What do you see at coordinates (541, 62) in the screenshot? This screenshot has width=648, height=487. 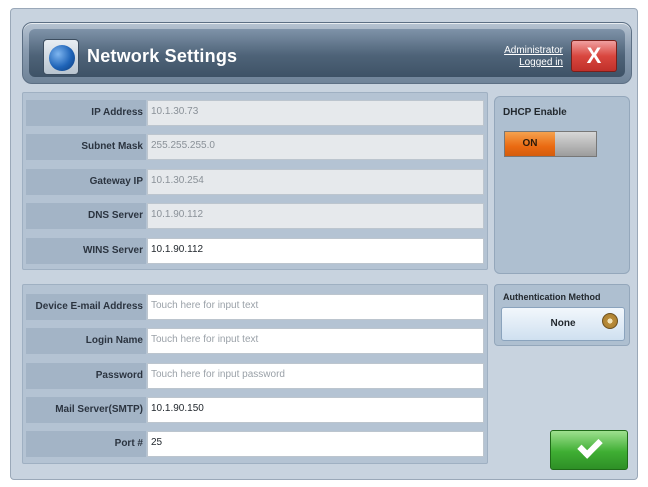 I see `admin-login-state: Logged in` at bounding box center [541, 62].